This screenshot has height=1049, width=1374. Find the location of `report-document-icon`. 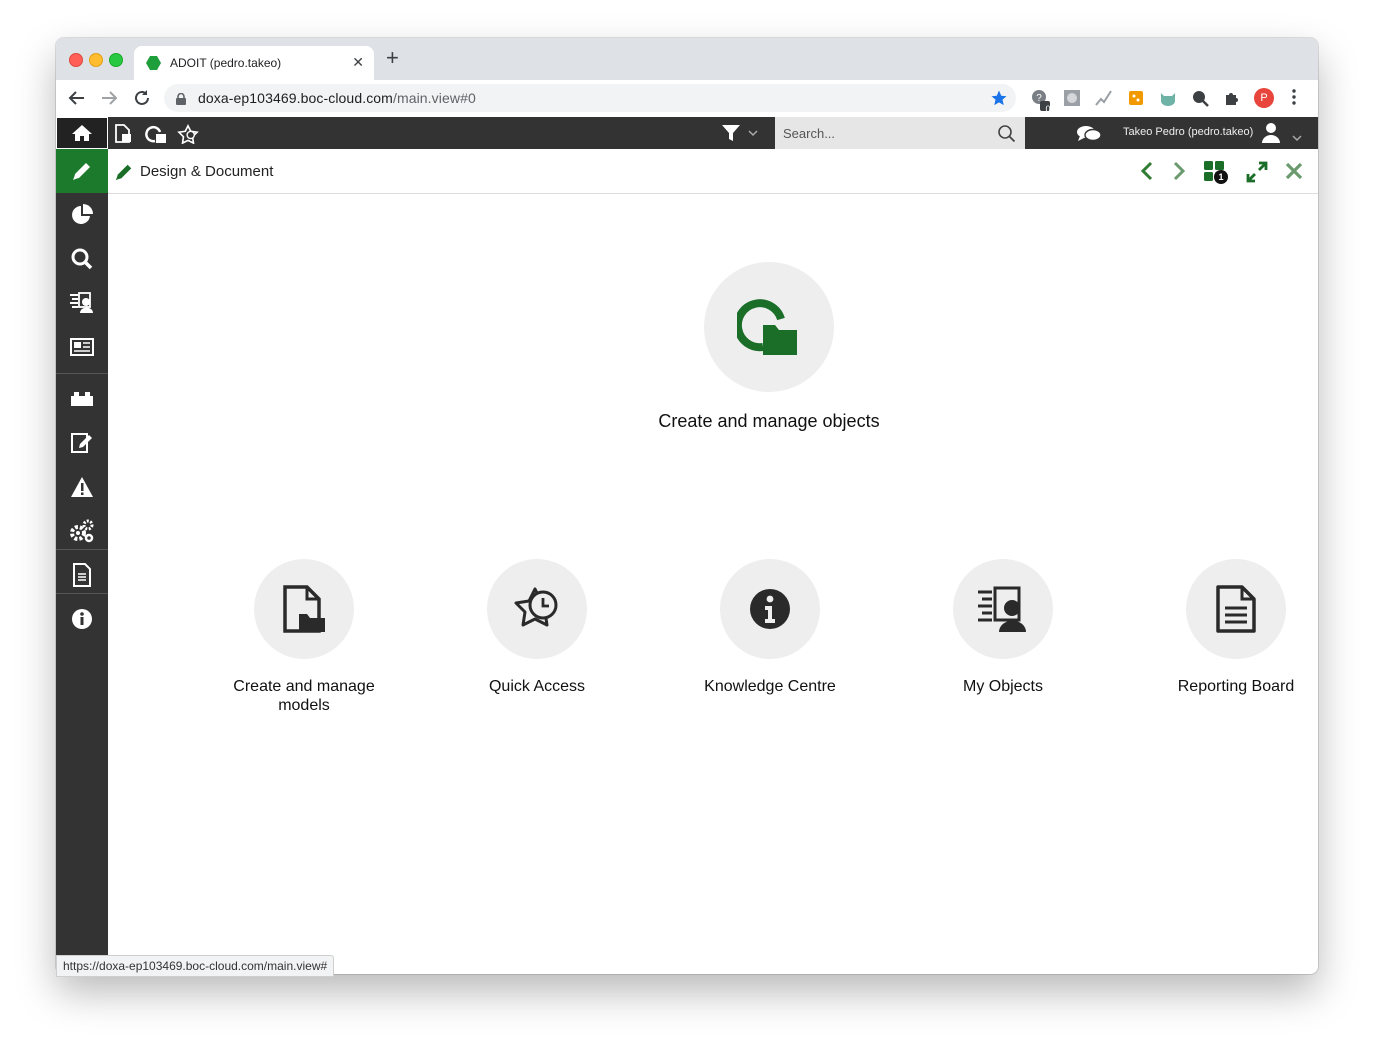

report-document-icon is located at coordinates (1236, 609).